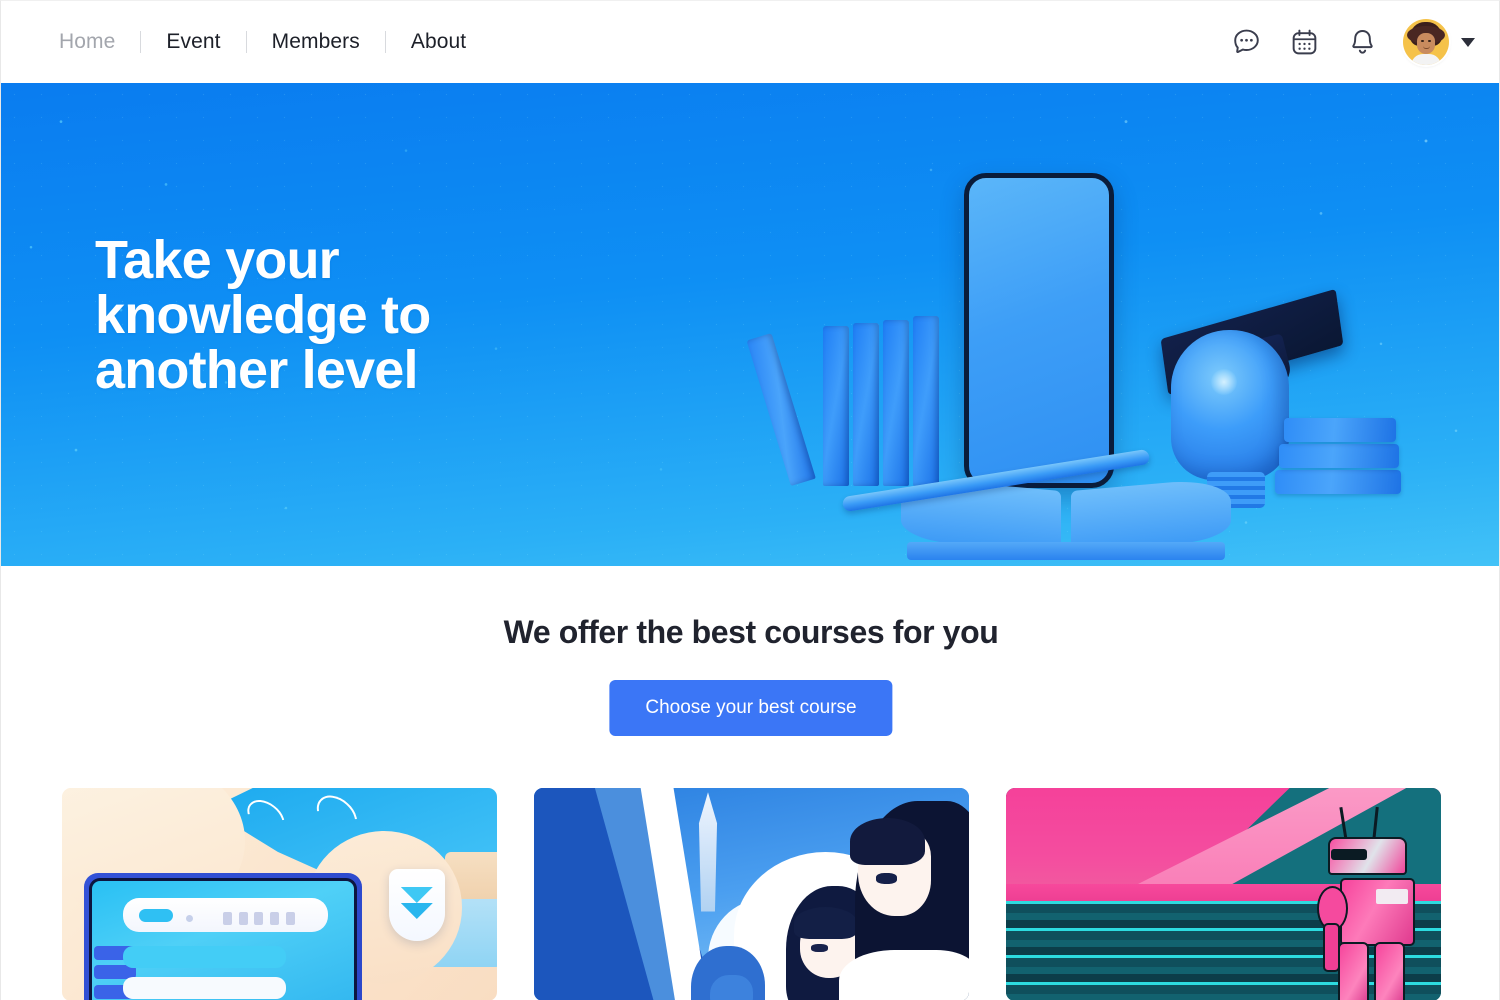  I want to click on chat-icon, so click(1246, 42).